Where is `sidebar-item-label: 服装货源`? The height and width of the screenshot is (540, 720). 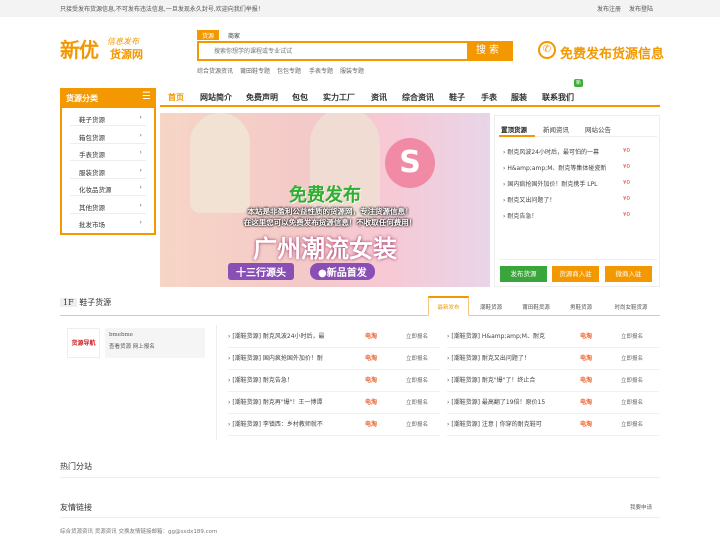 sidebar-item-label: 服装货源 is located at coordinates (92, 172).